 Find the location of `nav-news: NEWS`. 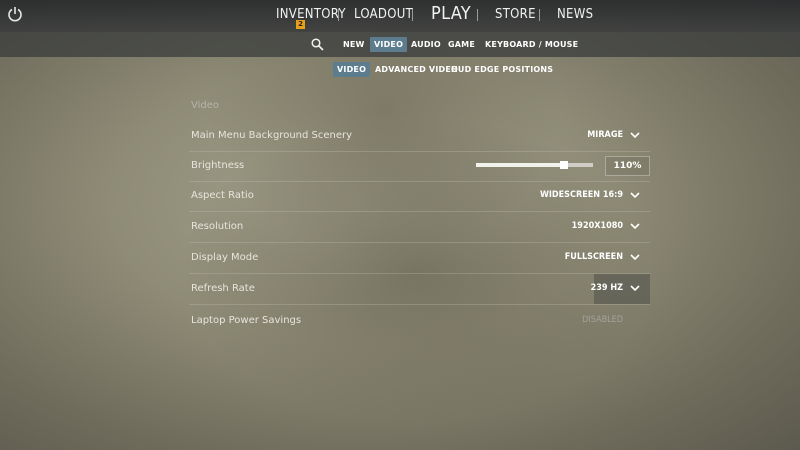

nav-news: NEWS is located at coordinates (575, 14).